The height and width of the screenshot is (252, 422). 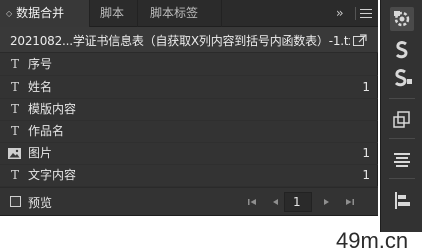 I want to click on field-row: T 作品名, so click(x=189, y=131).